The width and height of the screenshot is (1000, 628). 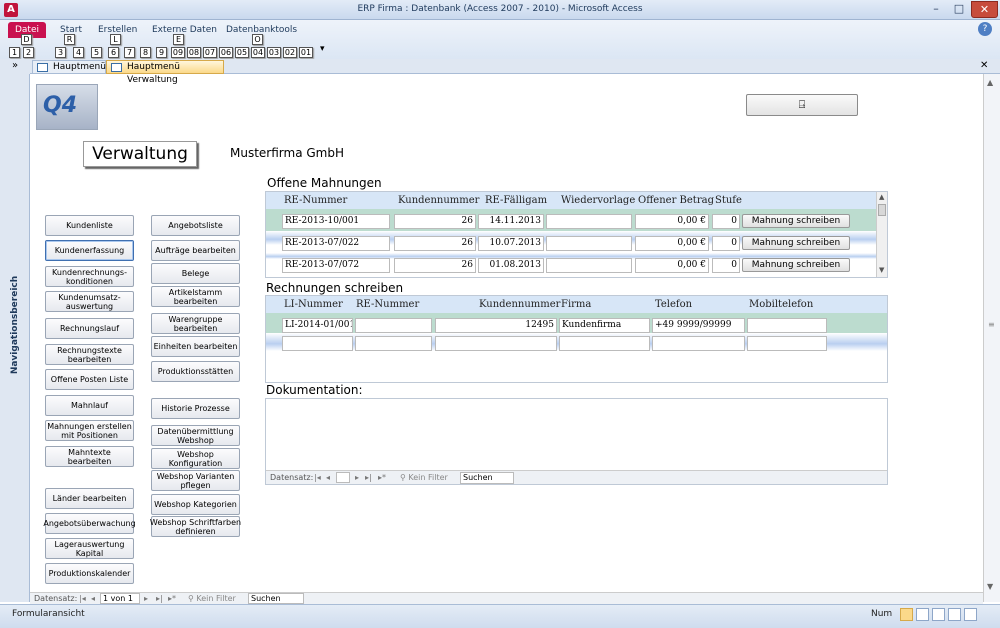 I want to click on kundennummer-field: 12495, so click(x=496, y=325).